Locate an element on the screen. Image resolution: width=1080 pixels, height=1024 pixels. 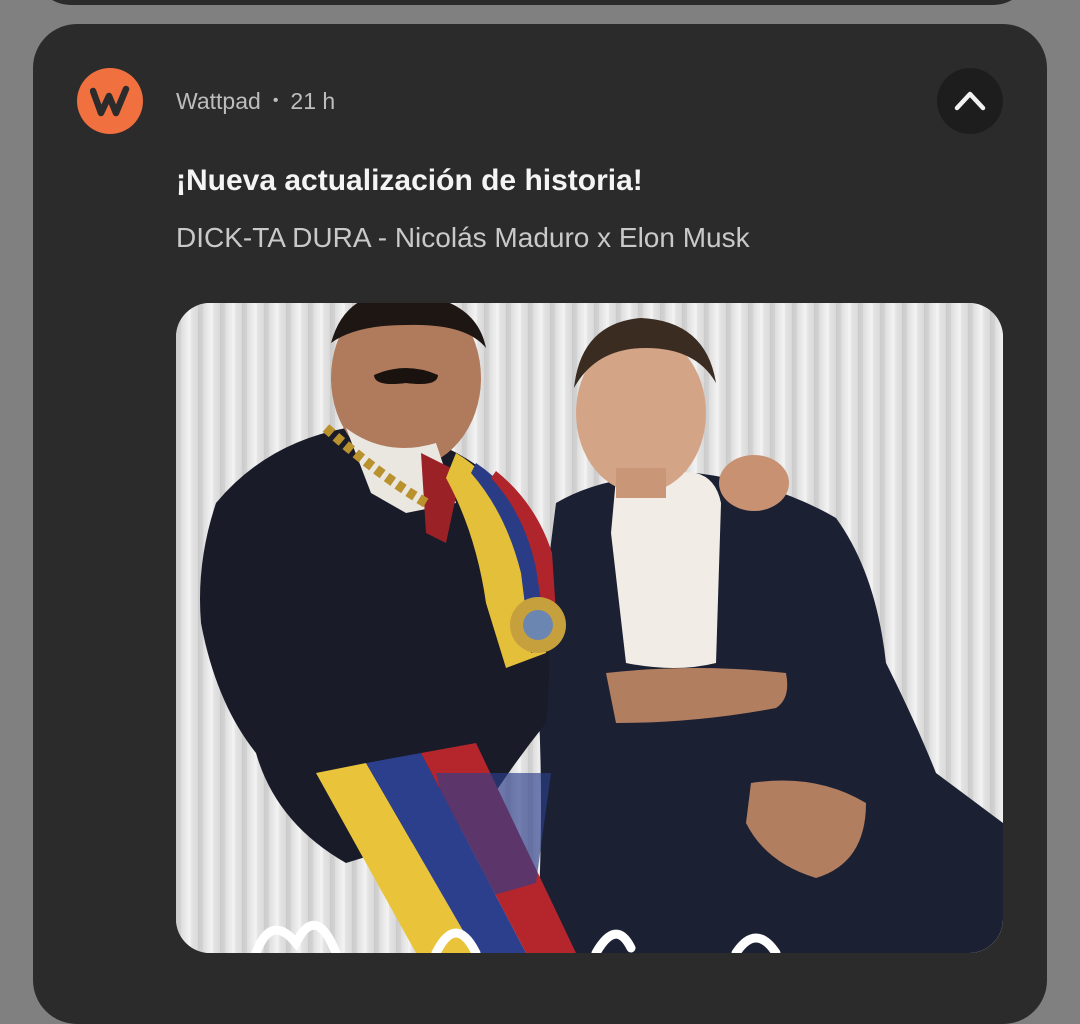
wattpad-app-icon is located at coordinates (110, 101).